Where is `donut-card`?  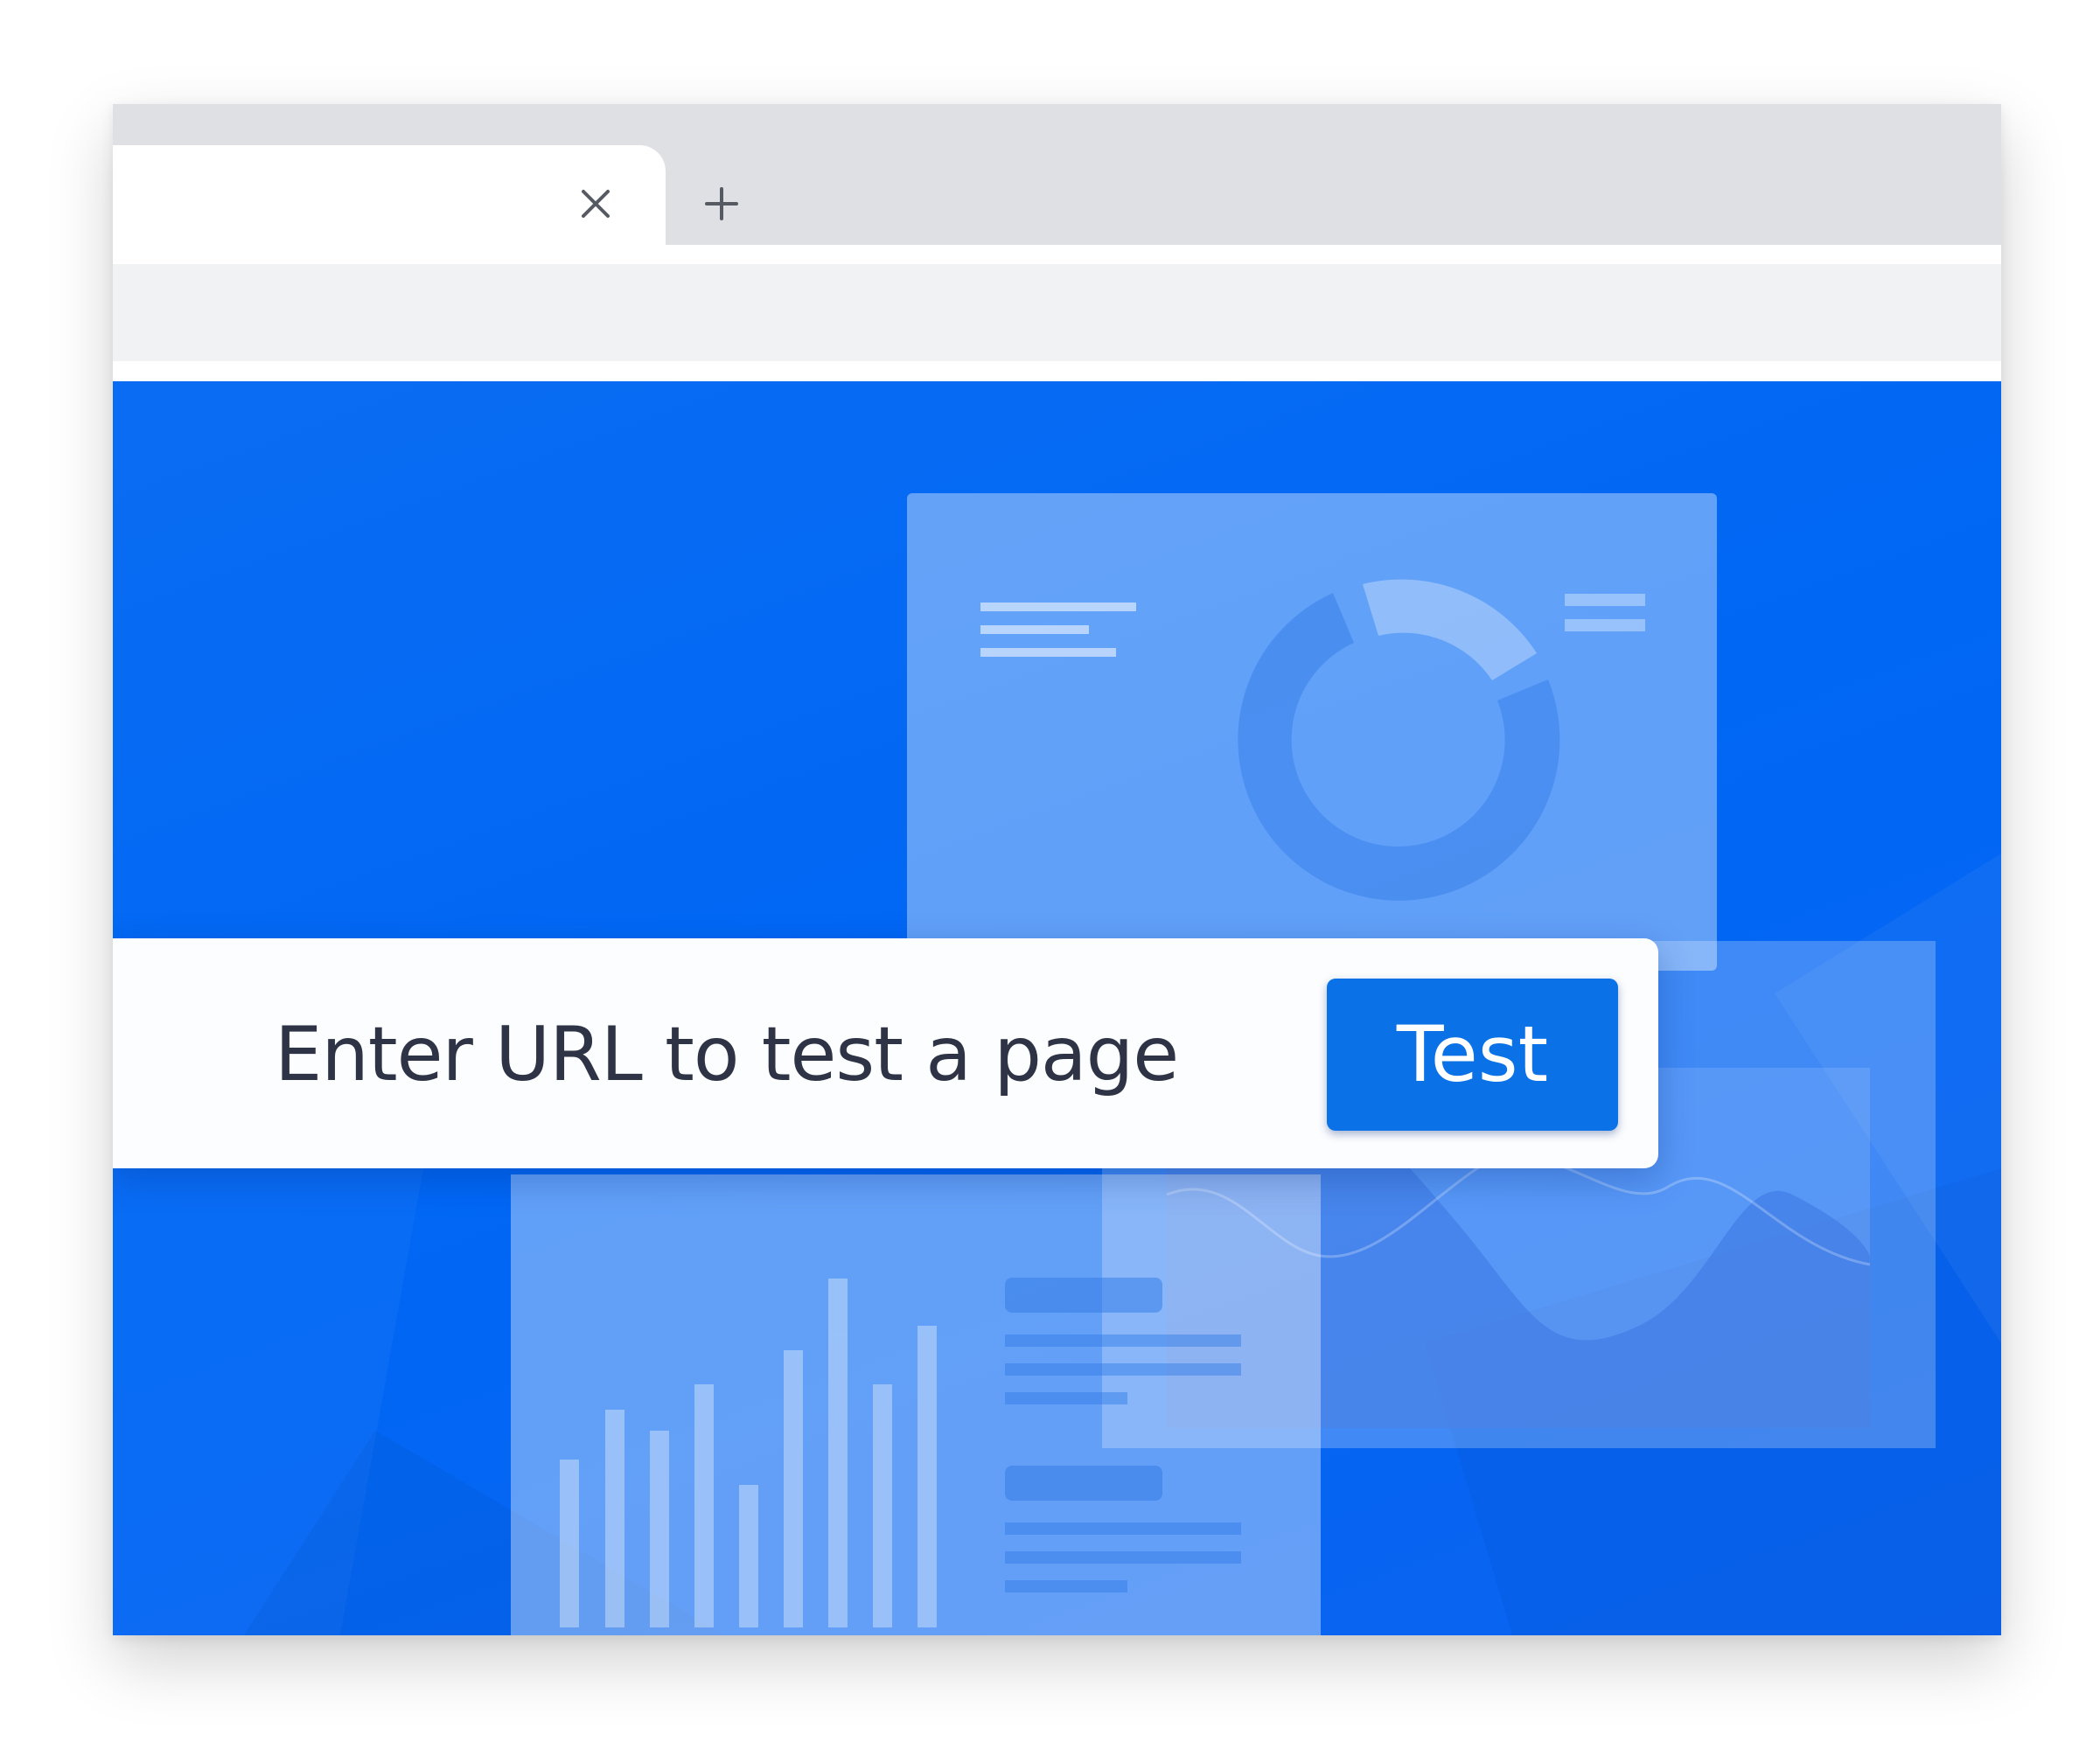 donut-card is located at coordinates (1312, 732).